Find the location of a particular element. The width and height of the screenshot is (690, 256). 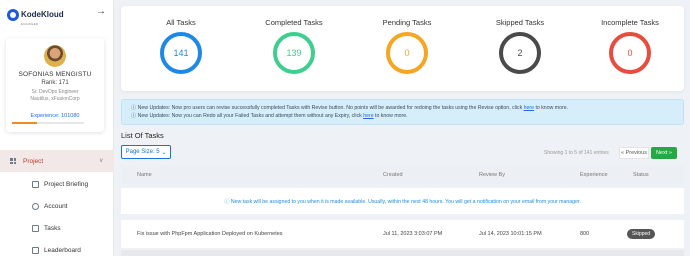

profile-org: Nautilus, xFusionCorp is located at coordinates (55, 99).